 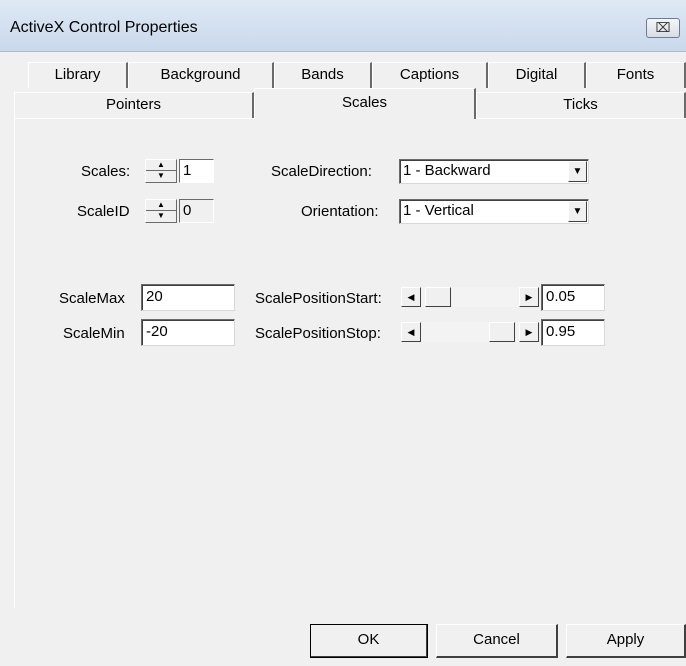 I want to click on apply-button: Apply, so click(x=626, y=641).